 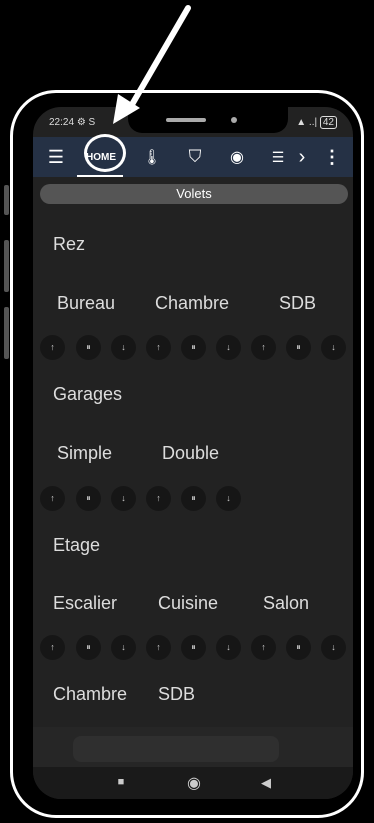 I want to click on room-label-escalier: Escalier, so click(x=85, y=603).